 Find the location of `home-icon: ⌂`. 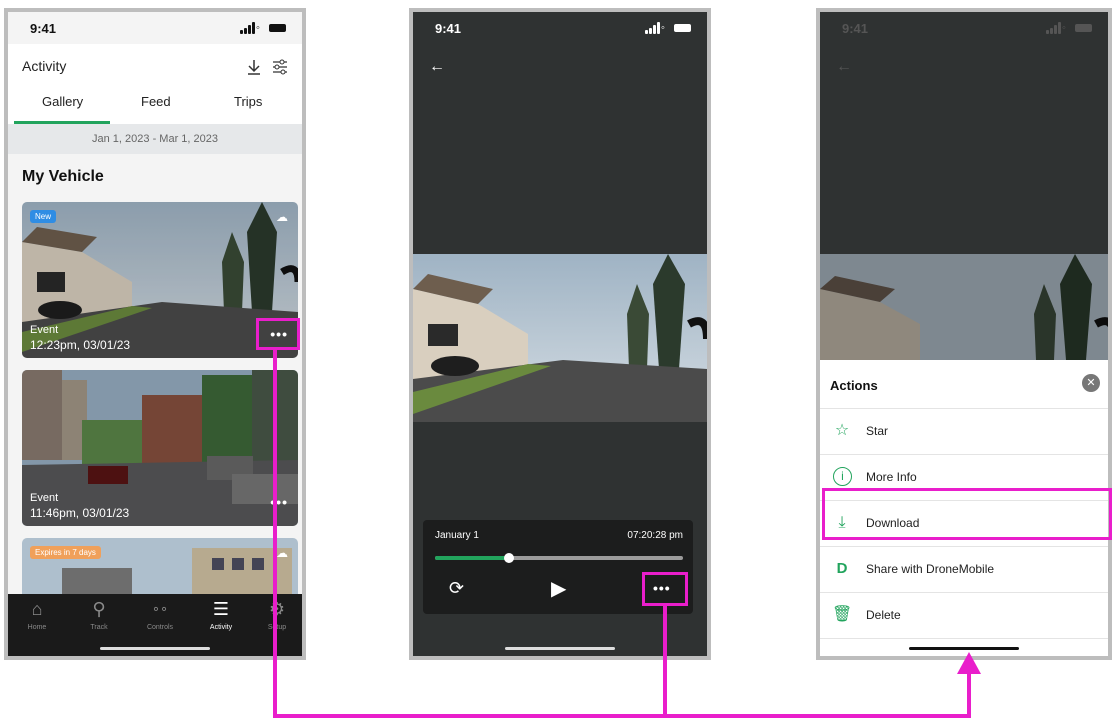

home-icon: ⌂ is located at coordinates (37, 609).